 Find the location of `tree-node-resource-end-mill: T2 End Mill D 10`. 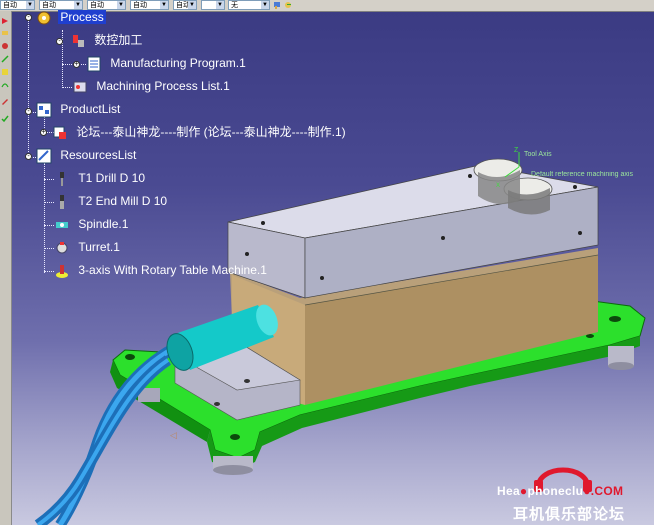

tree-node-resource-end-mill: T2 End Mill D 10 is located at coordinates (111, 201).